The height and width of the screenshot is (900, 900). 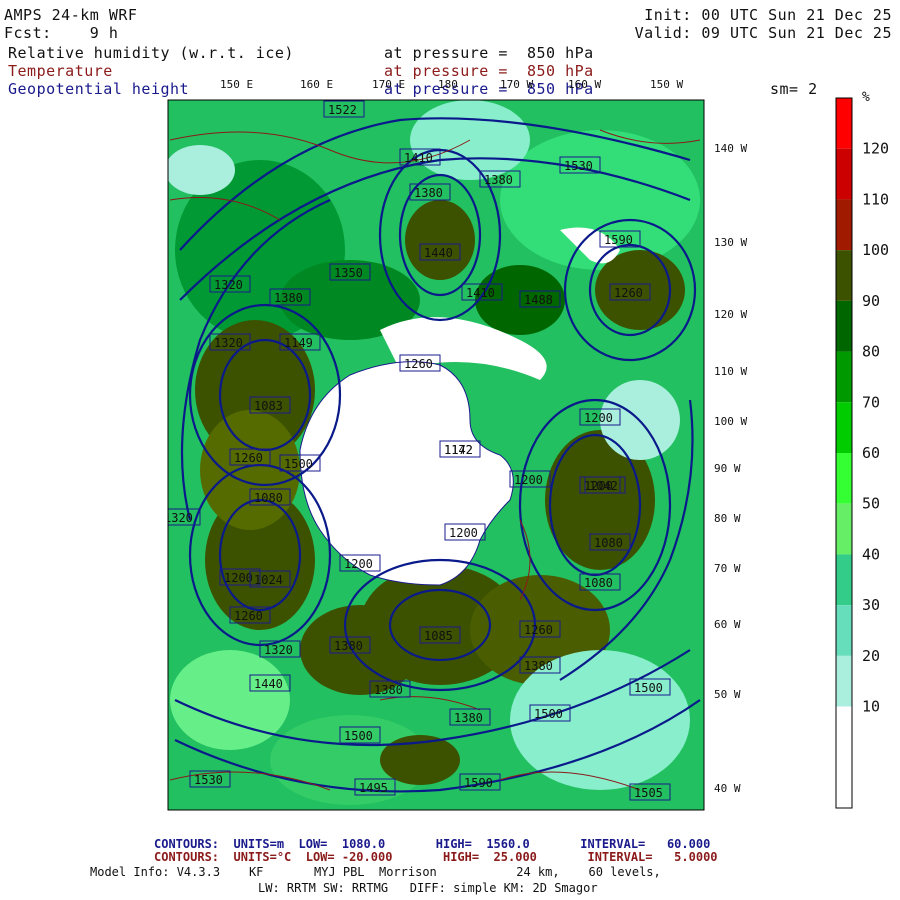 I want to click on colorbar-label: 30, so click(x=871, y=605).